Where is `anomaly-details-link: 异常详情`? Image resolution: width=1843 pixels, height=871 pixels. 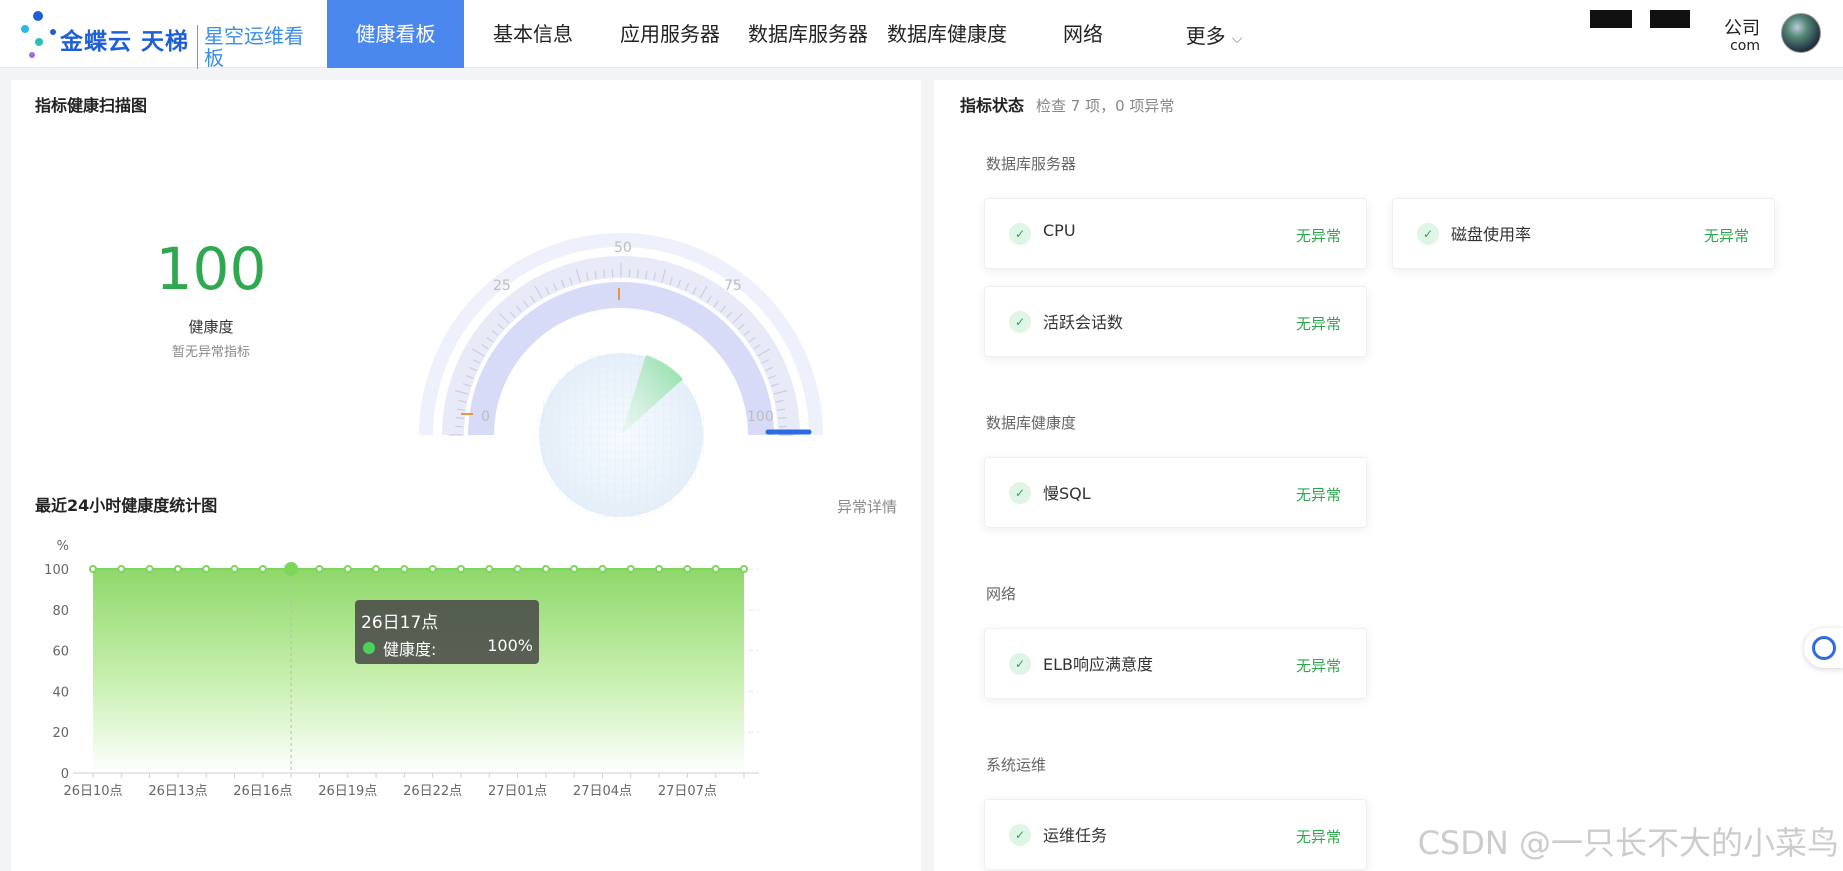 anomaly-details-link: 异常详情 is located at coordinates (867, 506).